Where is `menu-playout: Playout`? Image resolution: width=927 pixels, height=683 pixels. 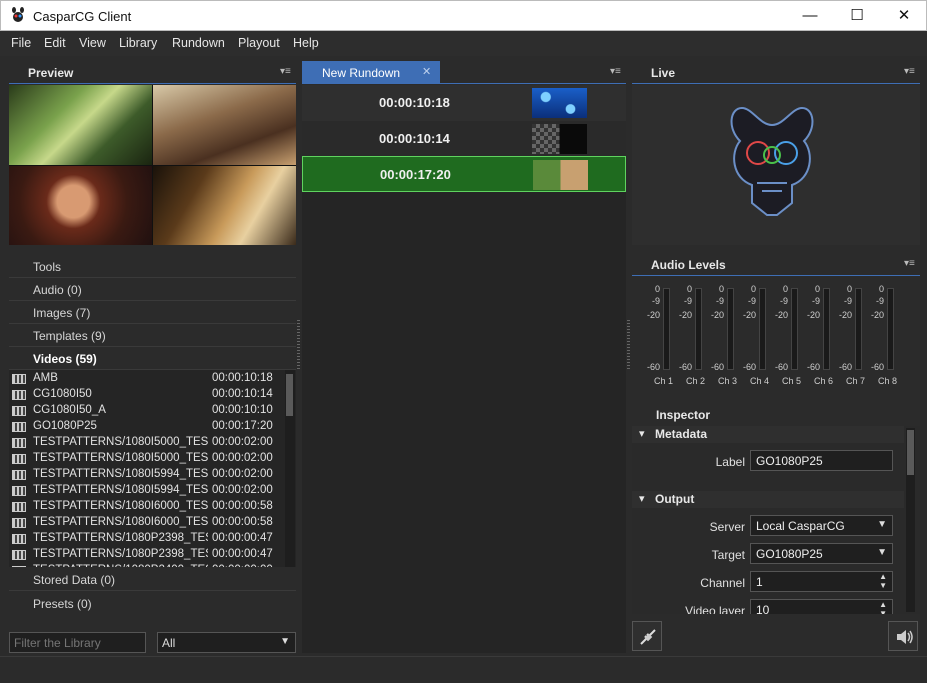
menu-playout: Playout is located at coordinates (259, 43).